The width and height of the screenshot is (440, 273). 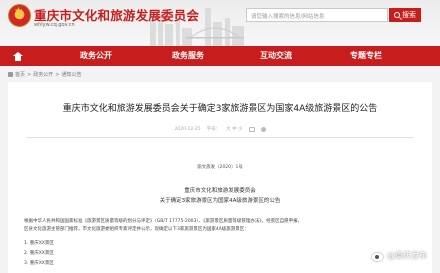 I want to click on breadcrumb-government-affairs: 政务公开, so click(x=43, y=74).